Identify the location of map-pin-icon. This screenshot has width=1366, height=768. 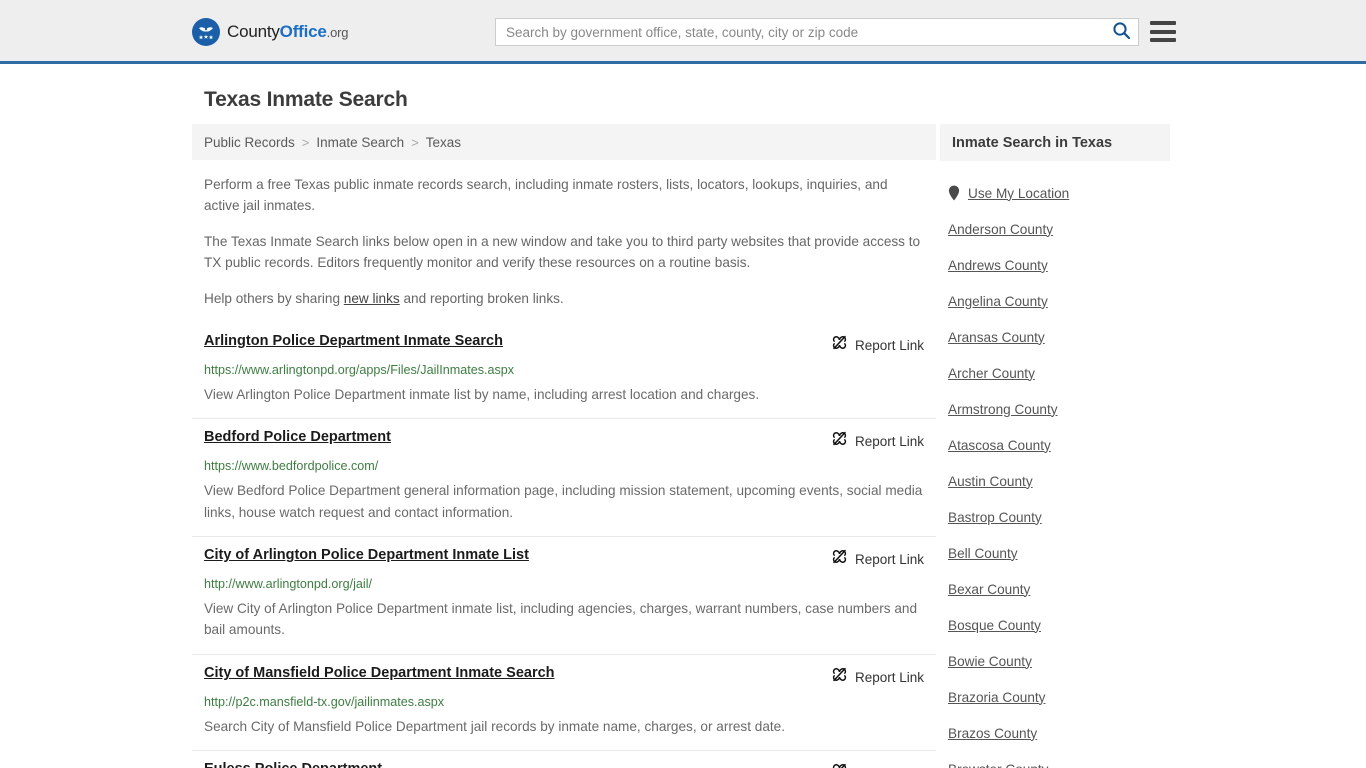
(954, 193).